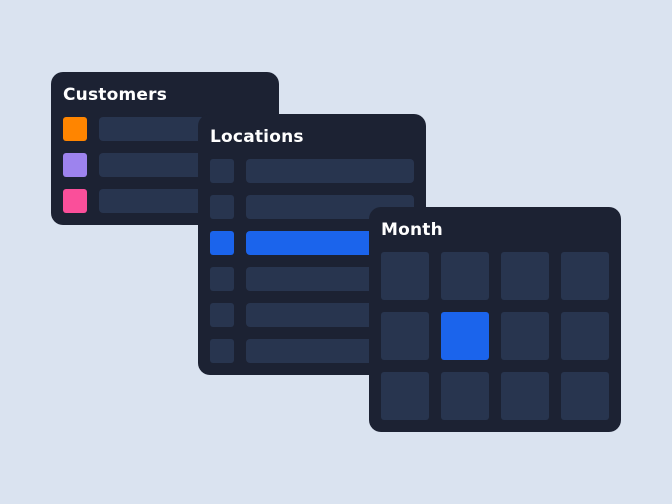 The image size is (672, 504). I want to click on month-cell-selected, so click(465, 336).